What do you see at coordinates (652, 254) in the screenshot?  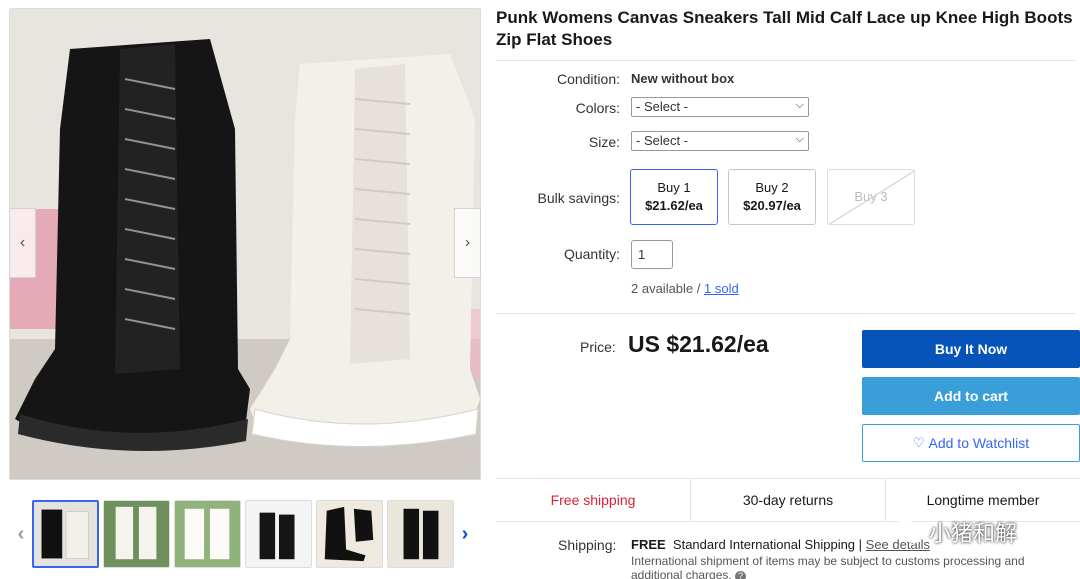 I see `quantity-input: 1` at bounding box center [652, 254].